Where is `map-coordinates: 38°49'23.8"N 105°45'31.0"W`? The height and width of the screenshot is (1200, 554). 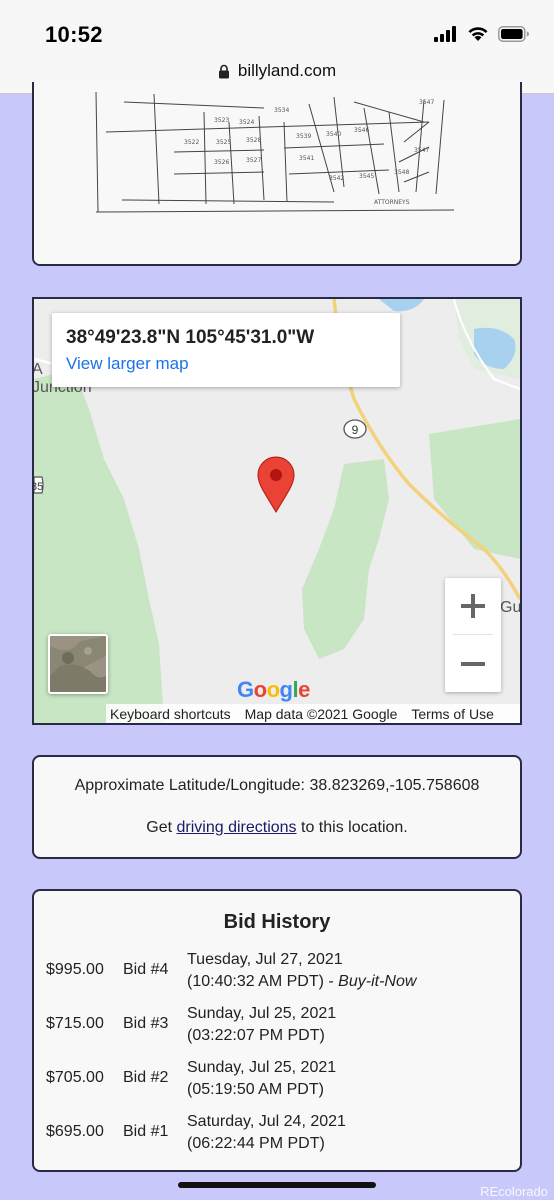
map-coordinates: 38°49'23.8"N 105°45'31.0"W is located at coordinates (190, 337).